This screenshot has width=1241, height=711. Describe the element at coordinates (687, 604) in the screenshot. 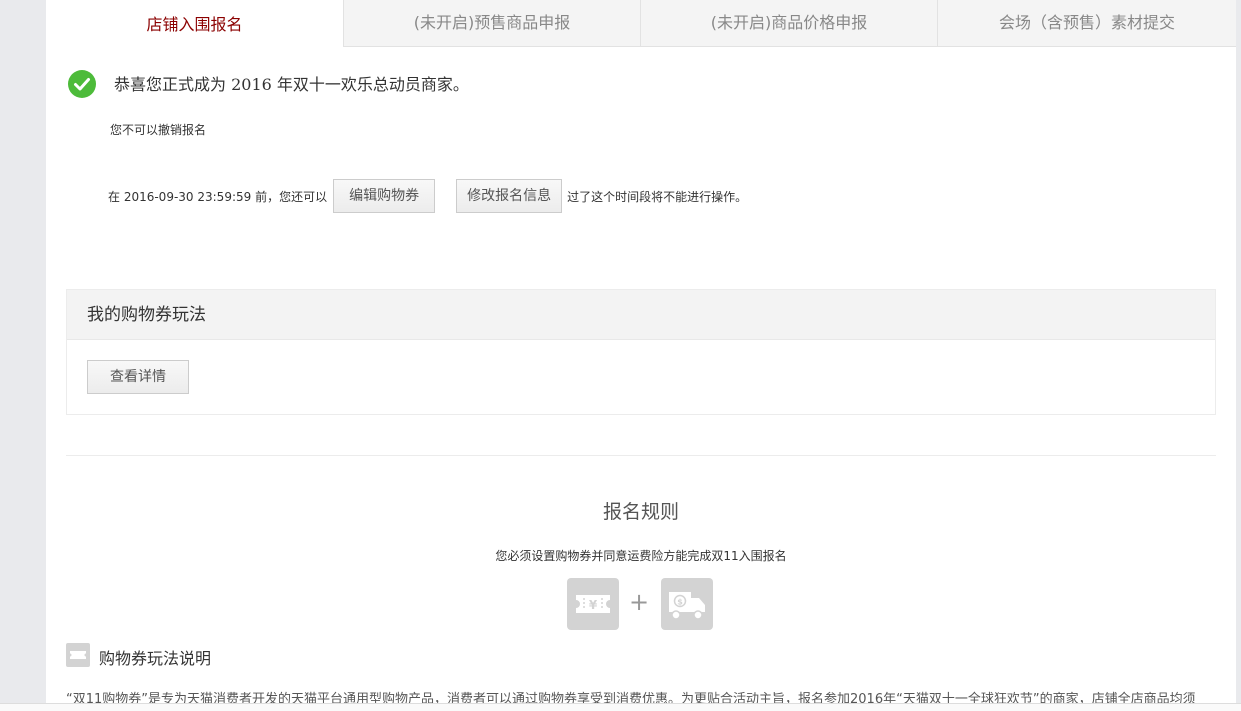

I see `freight-insurance-truck-icon: $` at that location.